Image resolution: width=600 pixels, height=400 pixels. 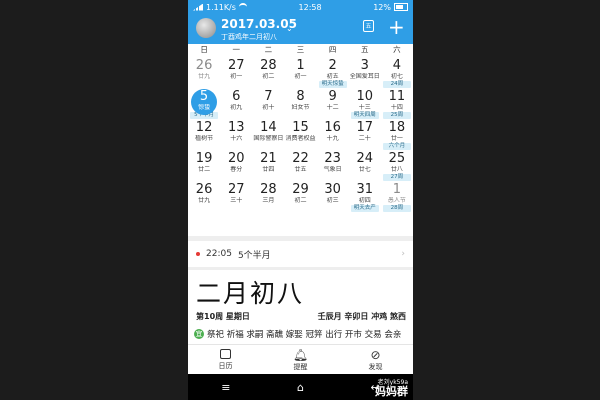 What do you see at coordinates (365, 158) in the screenshot?
I see `day-number: 24` at bounding box center [365, 158].